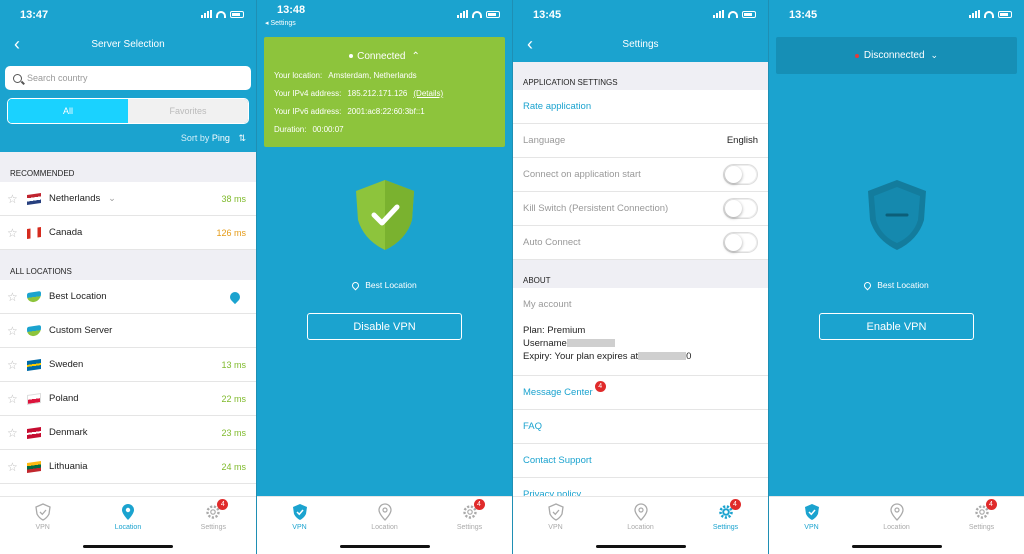 The height and width of the screenshot is (554, 1024). What do you see at coordinates (896, 326) in the screenshot?
I see `enable-vpn-button: Enable VPN` at bounding box center [896, 326].